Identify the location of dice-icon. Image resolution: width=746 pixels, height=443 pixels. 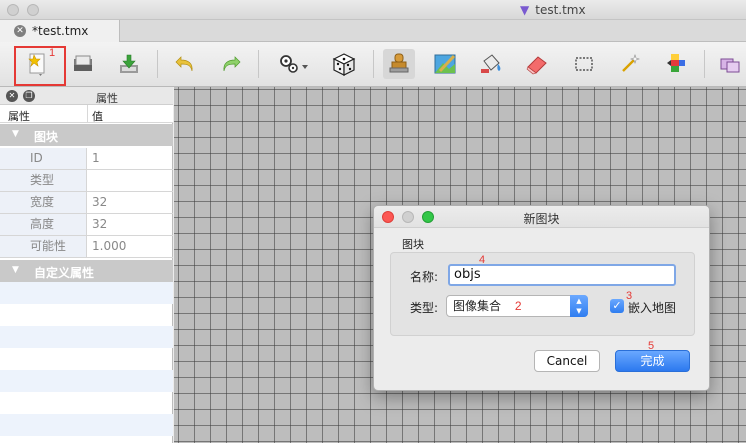
(344, 64).